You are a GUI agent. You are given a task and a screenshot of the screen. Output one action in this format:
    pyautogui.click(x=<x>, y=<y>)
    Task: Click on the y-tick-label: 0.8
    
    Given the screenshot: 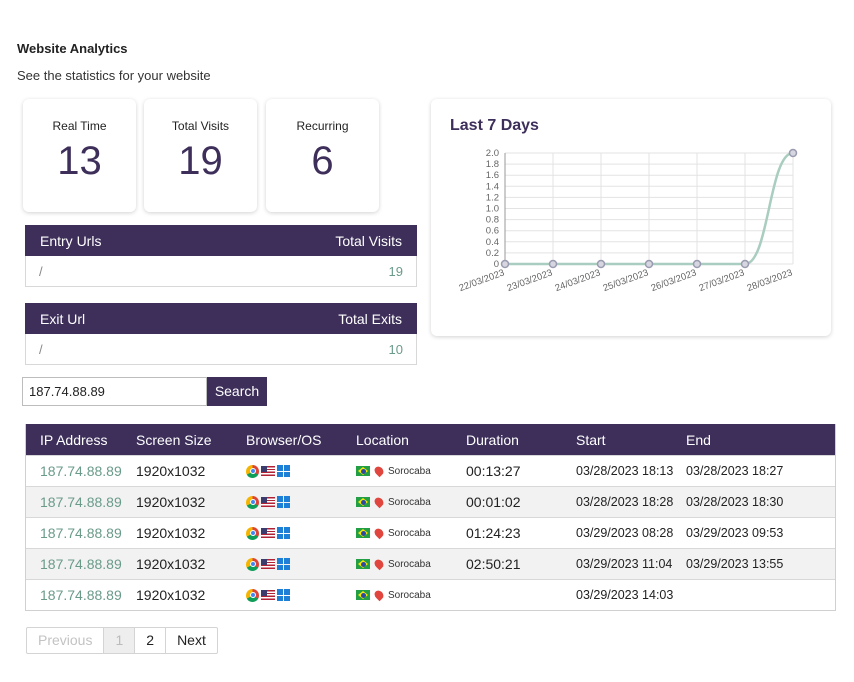 What is the action you would take?
    pyautogui.click(x=492, y=220)
    